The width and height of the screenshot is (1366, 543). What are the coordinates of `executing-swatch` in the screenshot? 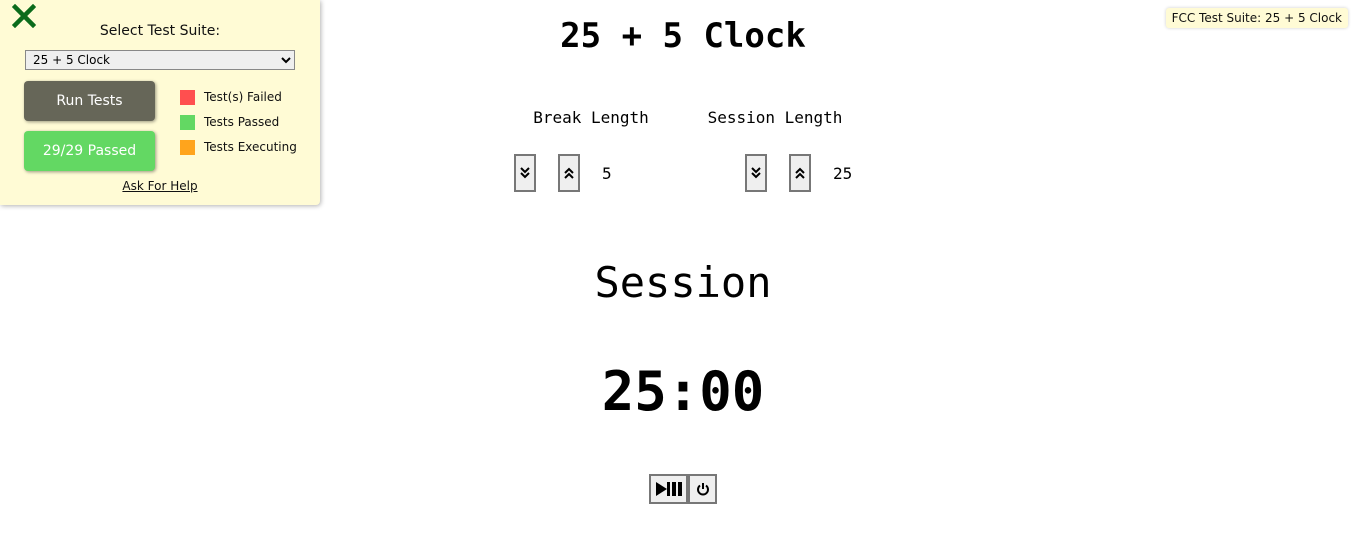 It's located at (187, 147).